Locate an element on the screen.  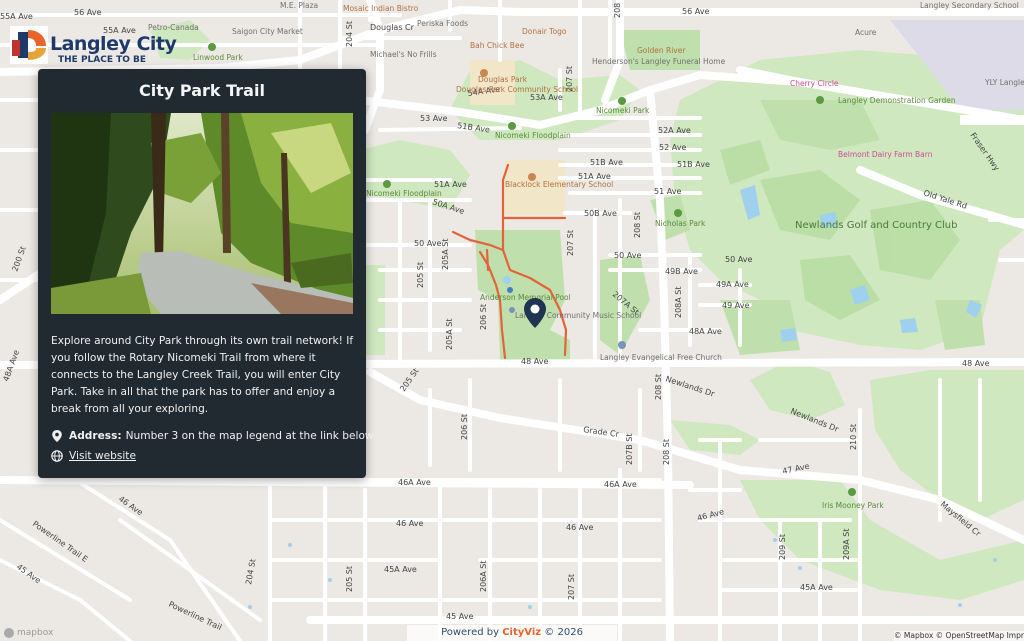
svg-text: 51A Ave is located at coordinates (450, 184).